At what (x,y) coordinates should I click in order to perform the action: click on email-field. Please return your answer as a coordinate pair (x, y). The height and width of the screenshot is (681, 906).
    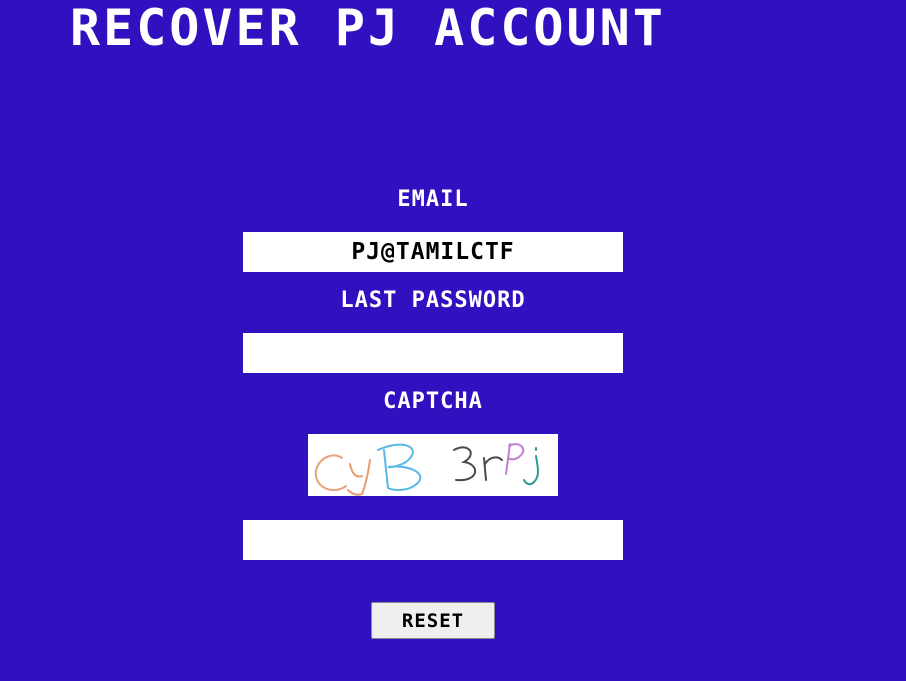
    Looking at the image, I should click on (433, 252).